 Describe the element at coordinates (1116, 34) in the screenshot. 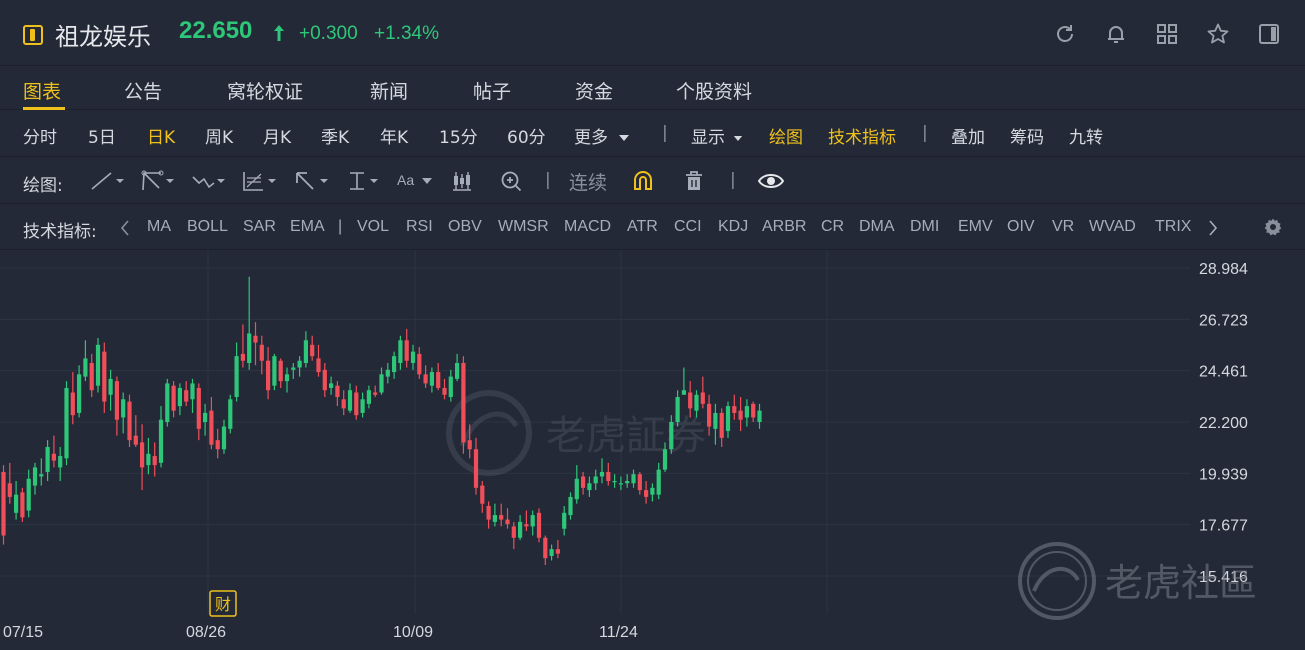

I see `bell-icon` at that location.